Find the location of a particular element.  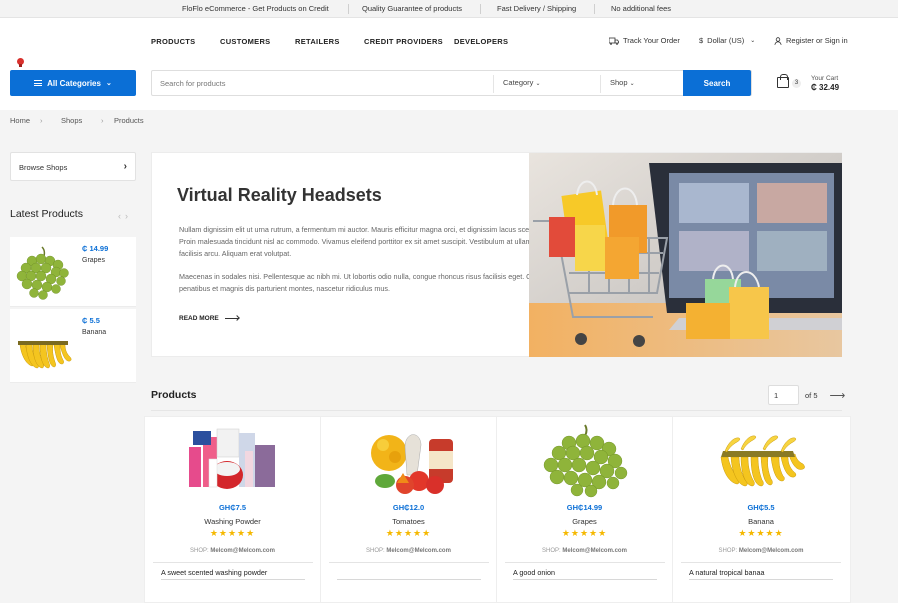

truck-icon is located at coordinates (614, 41).